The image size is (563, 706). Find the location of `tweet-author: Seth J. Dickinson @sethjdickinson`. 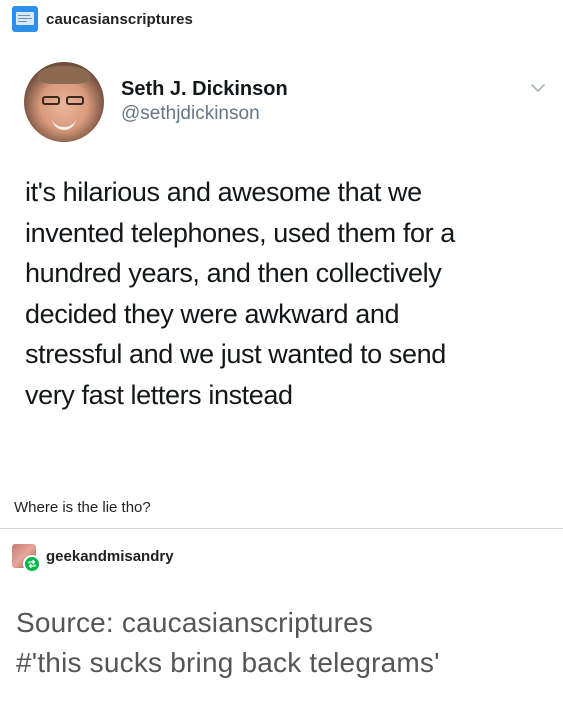

tweet-author: Seth J. Dickinson @sethjdickinson is located at coordinates (204, 101).